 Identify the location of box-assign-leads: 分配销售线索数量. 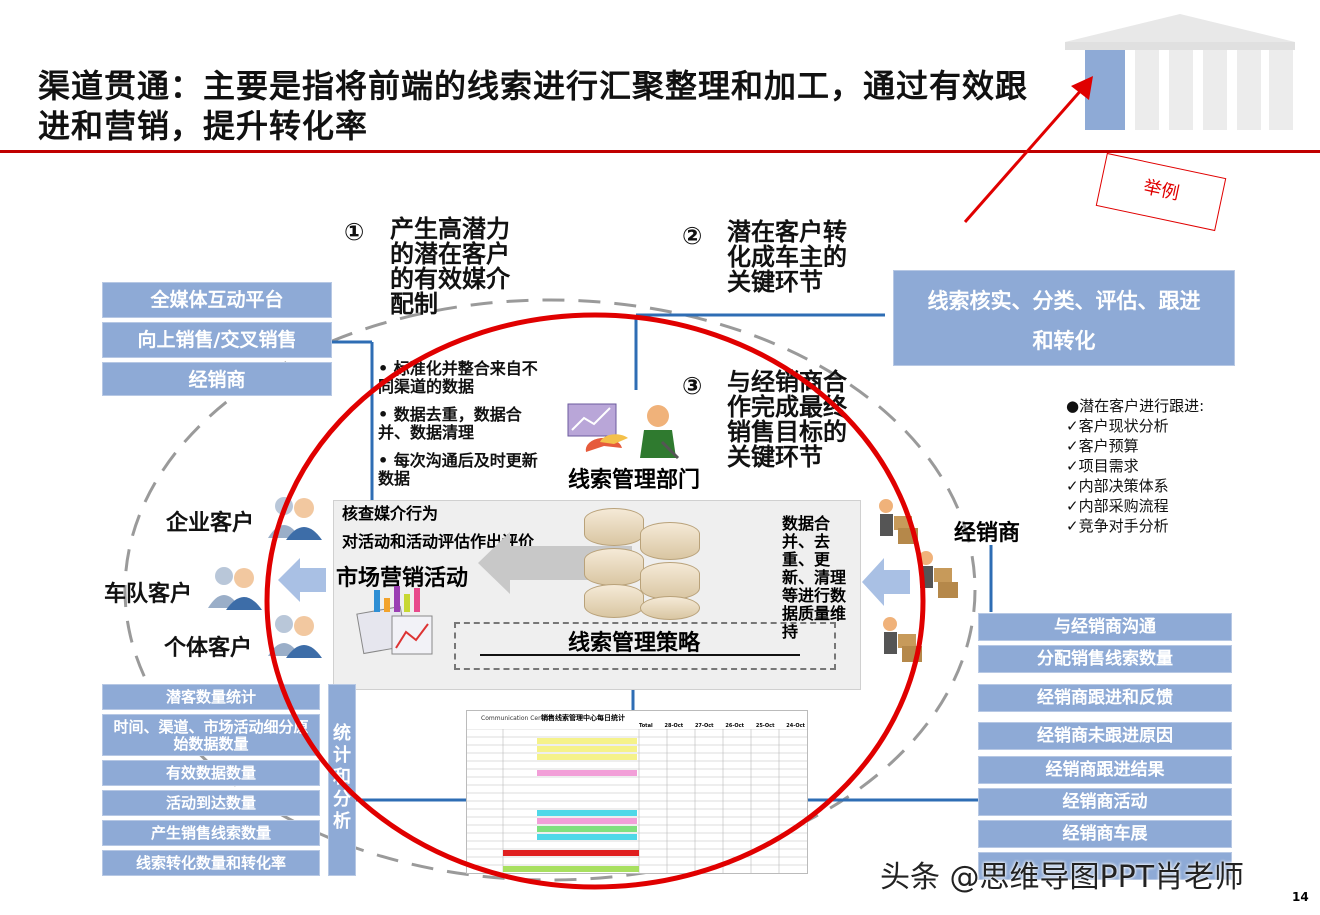
(1105, 659).